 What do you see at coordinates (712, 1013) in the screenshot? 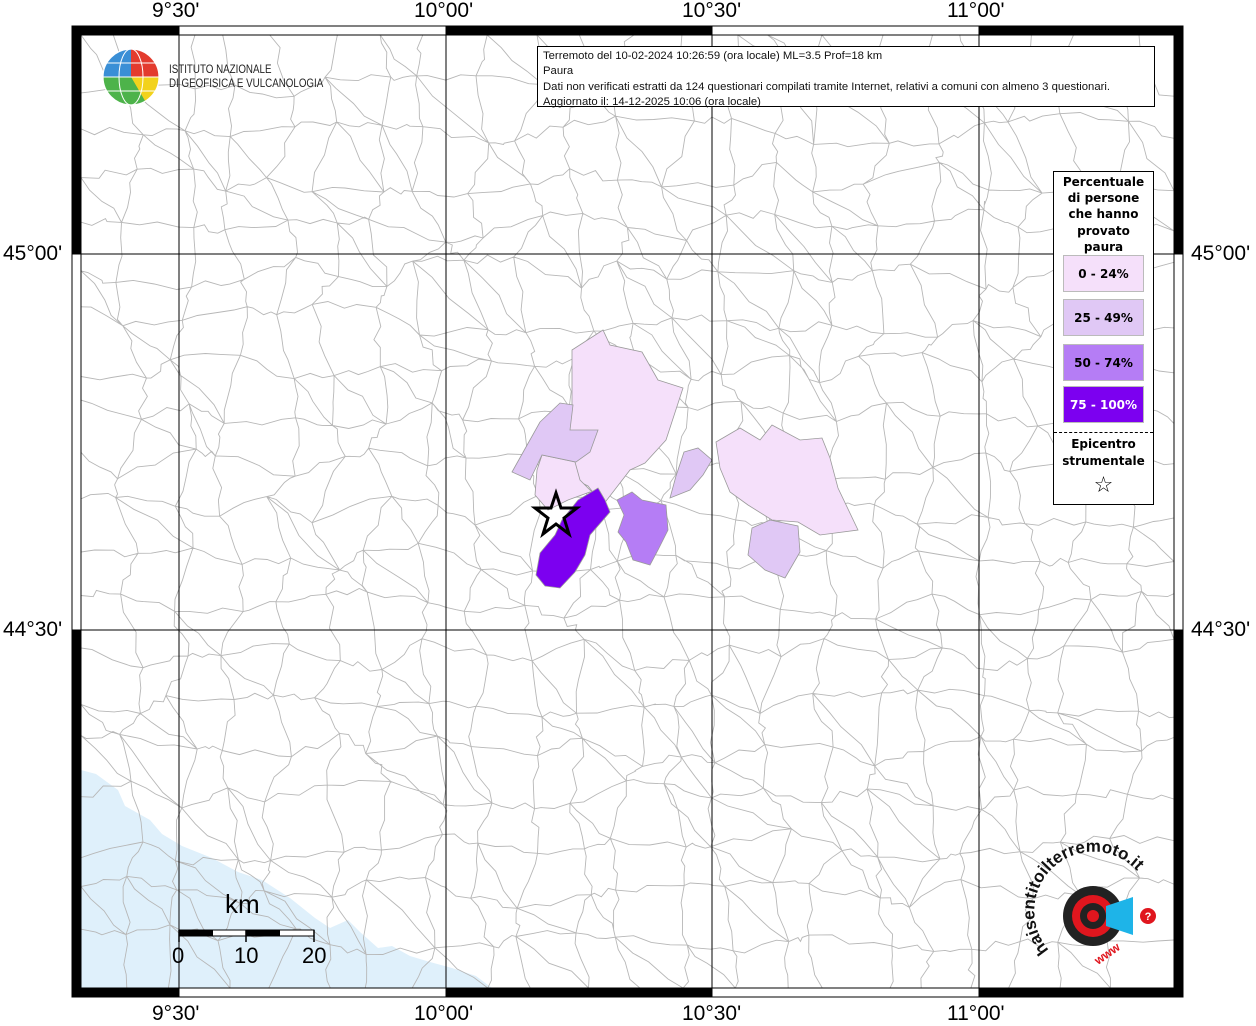
I see `lon-label-bottom-3: 10°30'` at bounding box center [712, 1013].